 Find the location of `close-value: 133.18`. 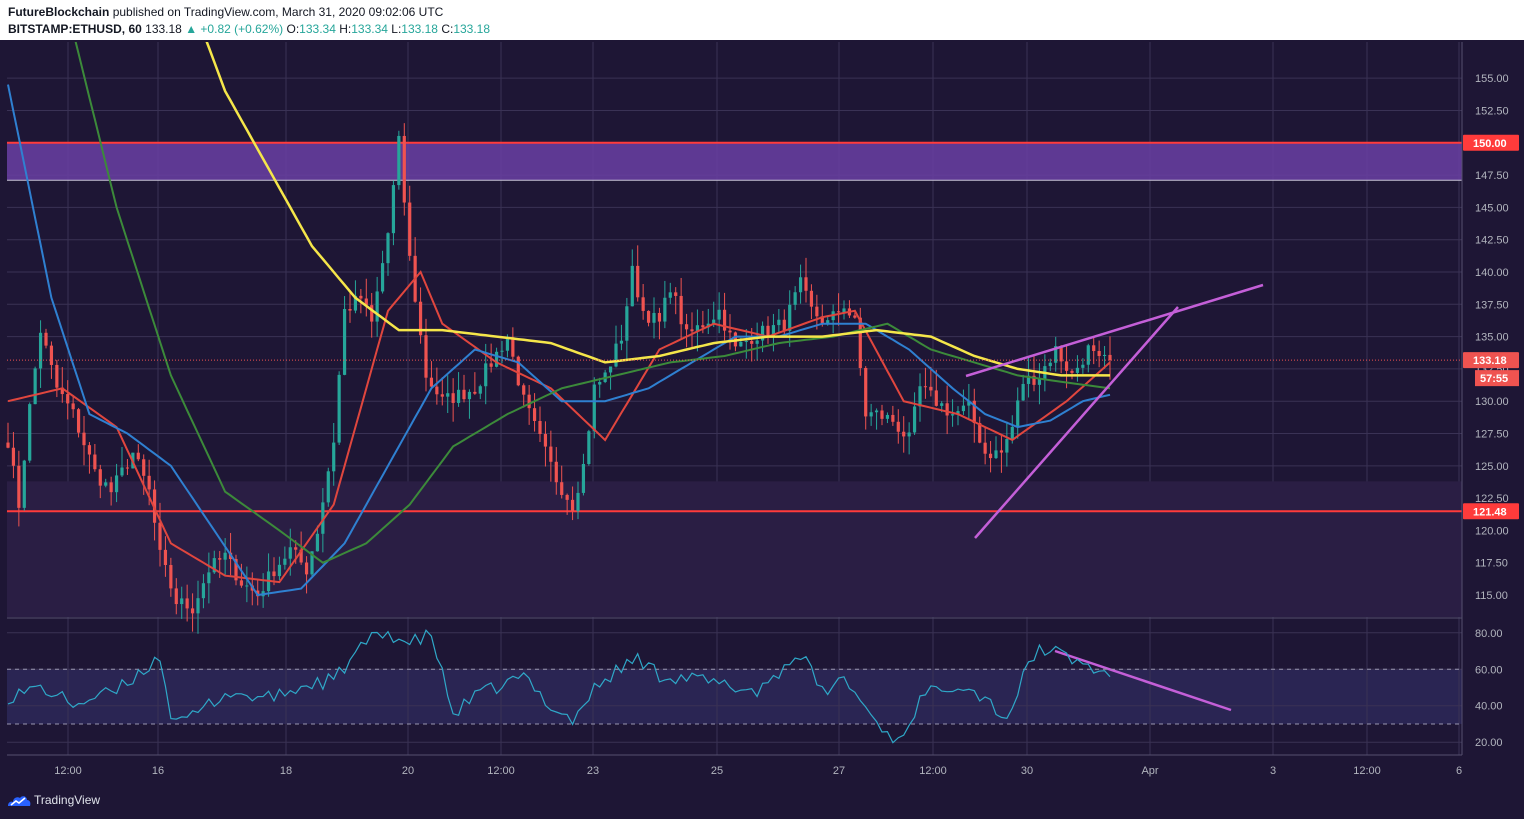

close-value: 133.18 is located at coordinates (472, 29).